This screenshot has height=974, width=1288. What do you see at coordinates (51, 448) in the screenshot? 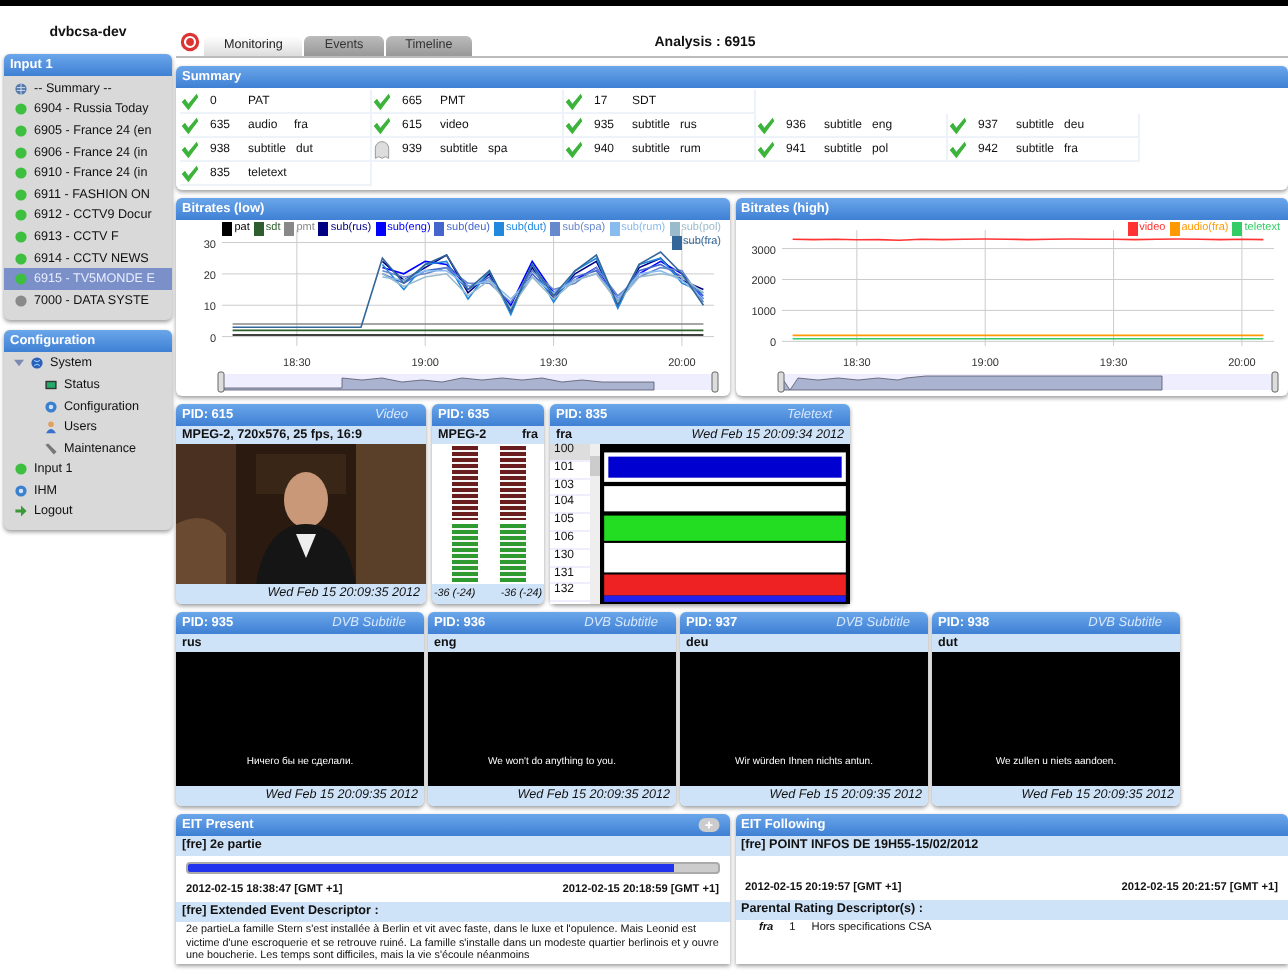
I see `wrench-icon` at bounding box center [51, 448].